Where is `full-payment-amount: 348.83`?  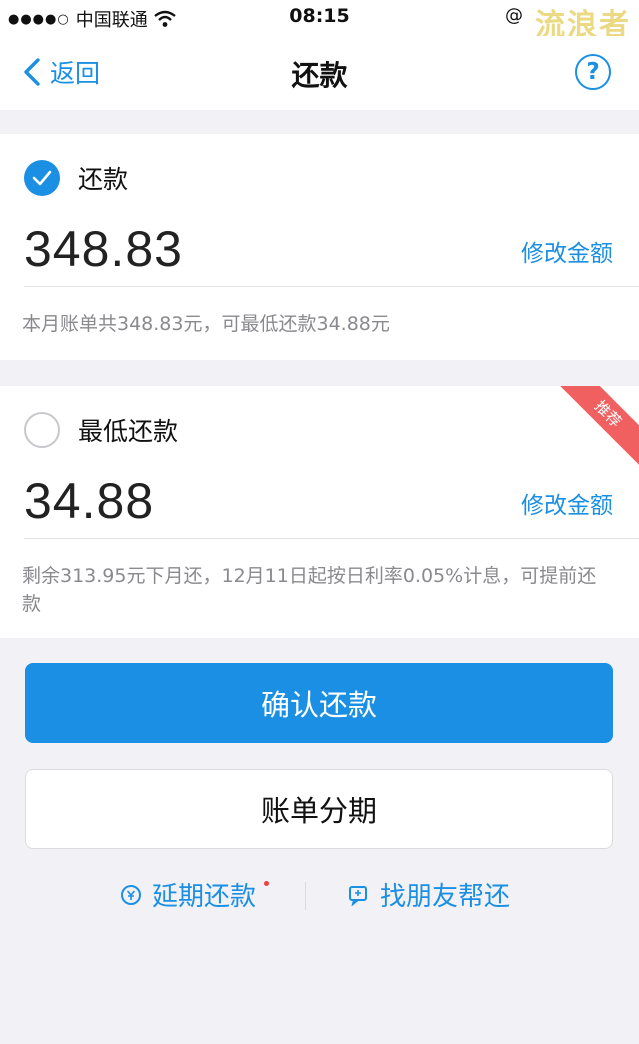 full-payment-amount: 348.83 is located at coordinates (103, 249).